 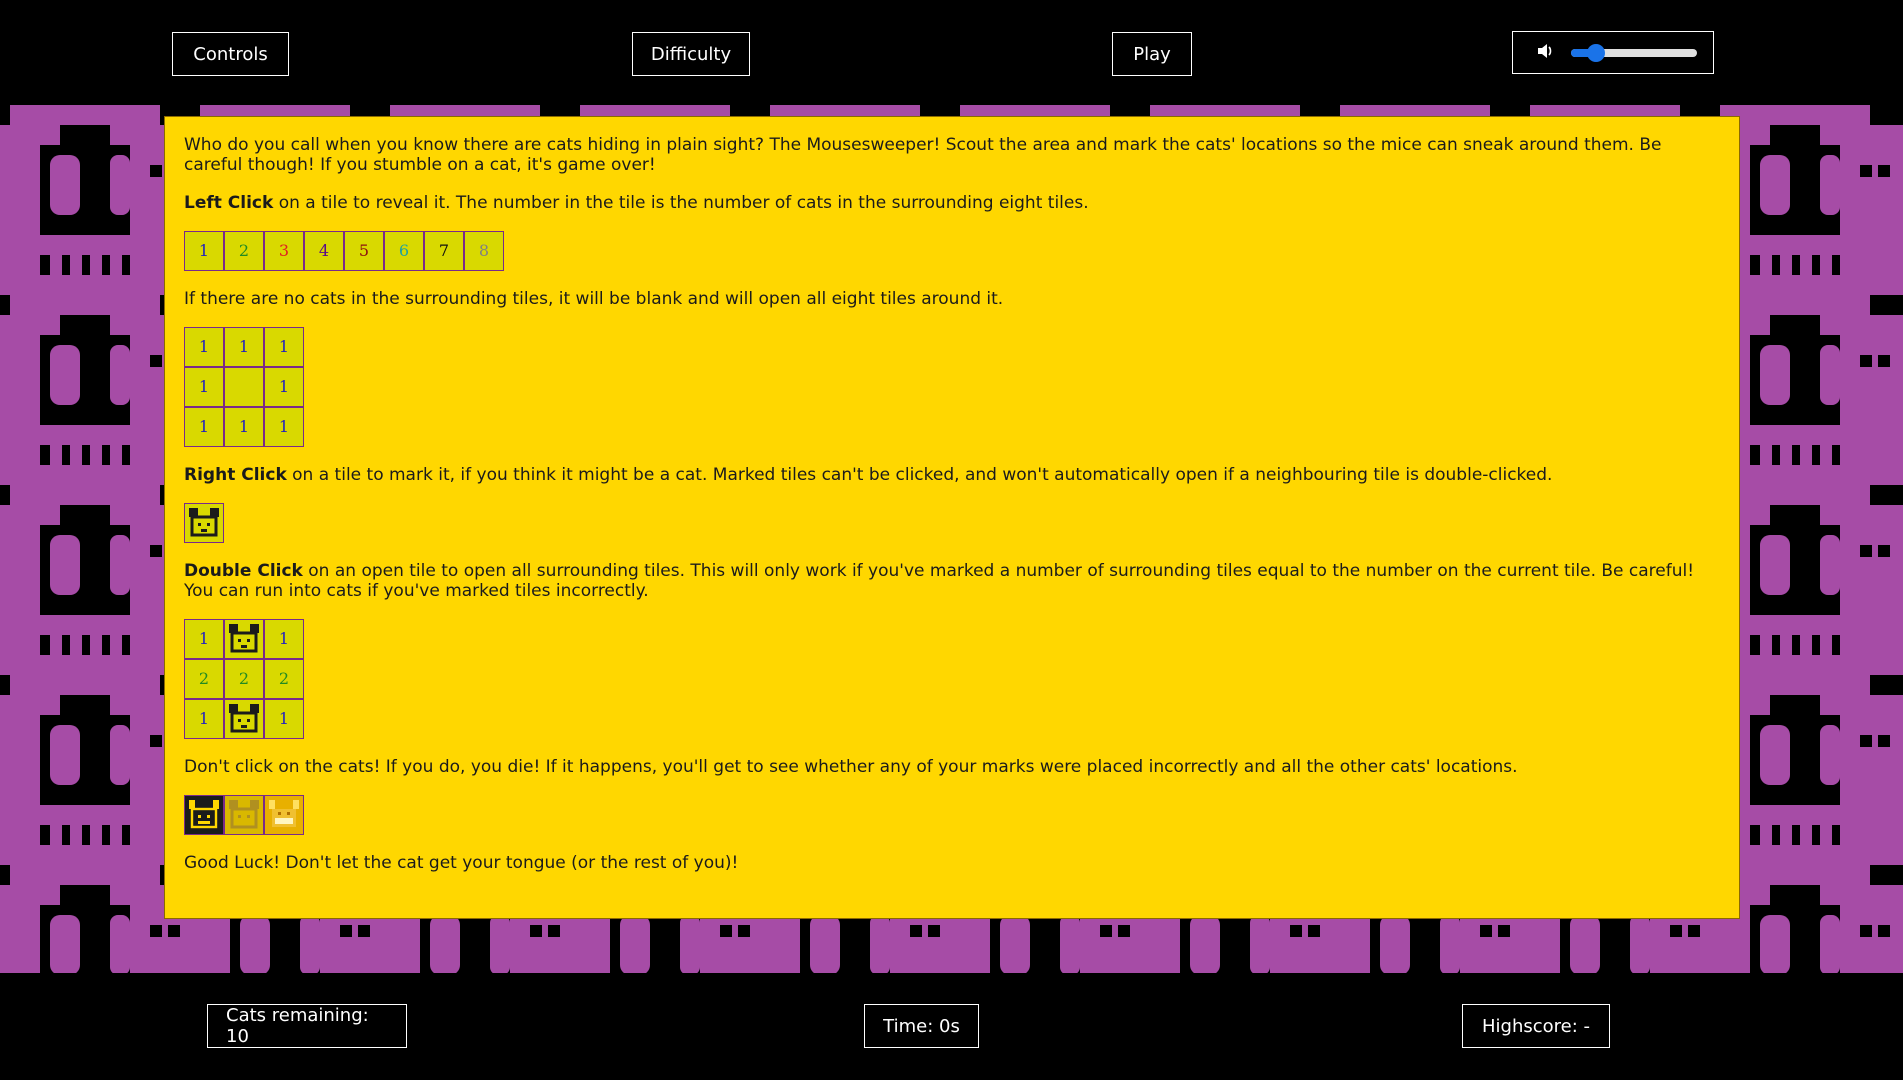 I want to click on volume-control, so click(x=1613, y=52).